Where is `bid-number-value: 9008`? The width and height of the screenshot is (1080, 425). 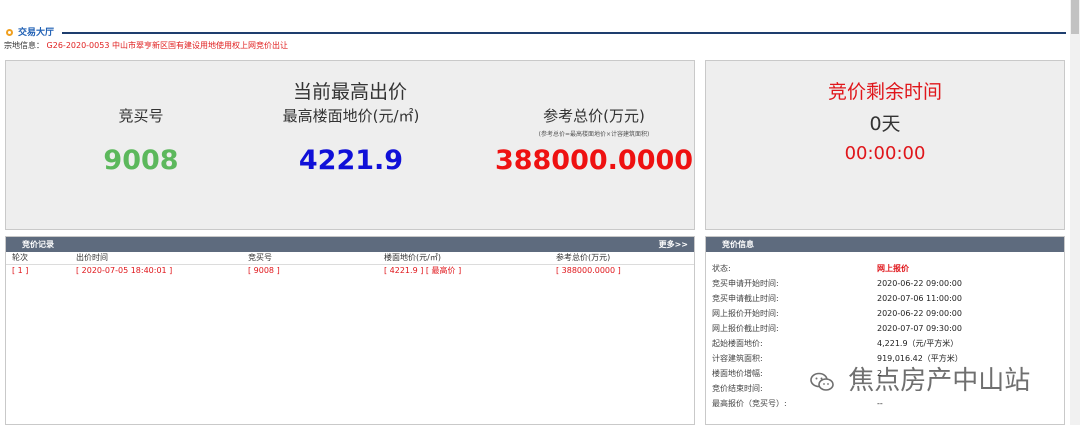
bid-number-value: 9008 is located at coordinates (141, 160).